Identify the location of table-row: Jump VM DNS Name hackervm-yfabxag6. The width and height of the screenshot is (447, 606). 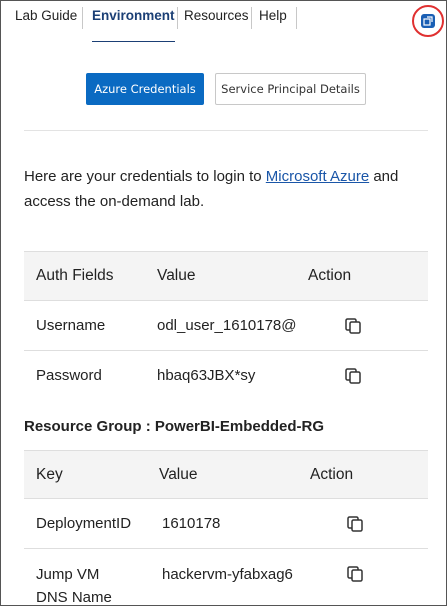
(226, 577).